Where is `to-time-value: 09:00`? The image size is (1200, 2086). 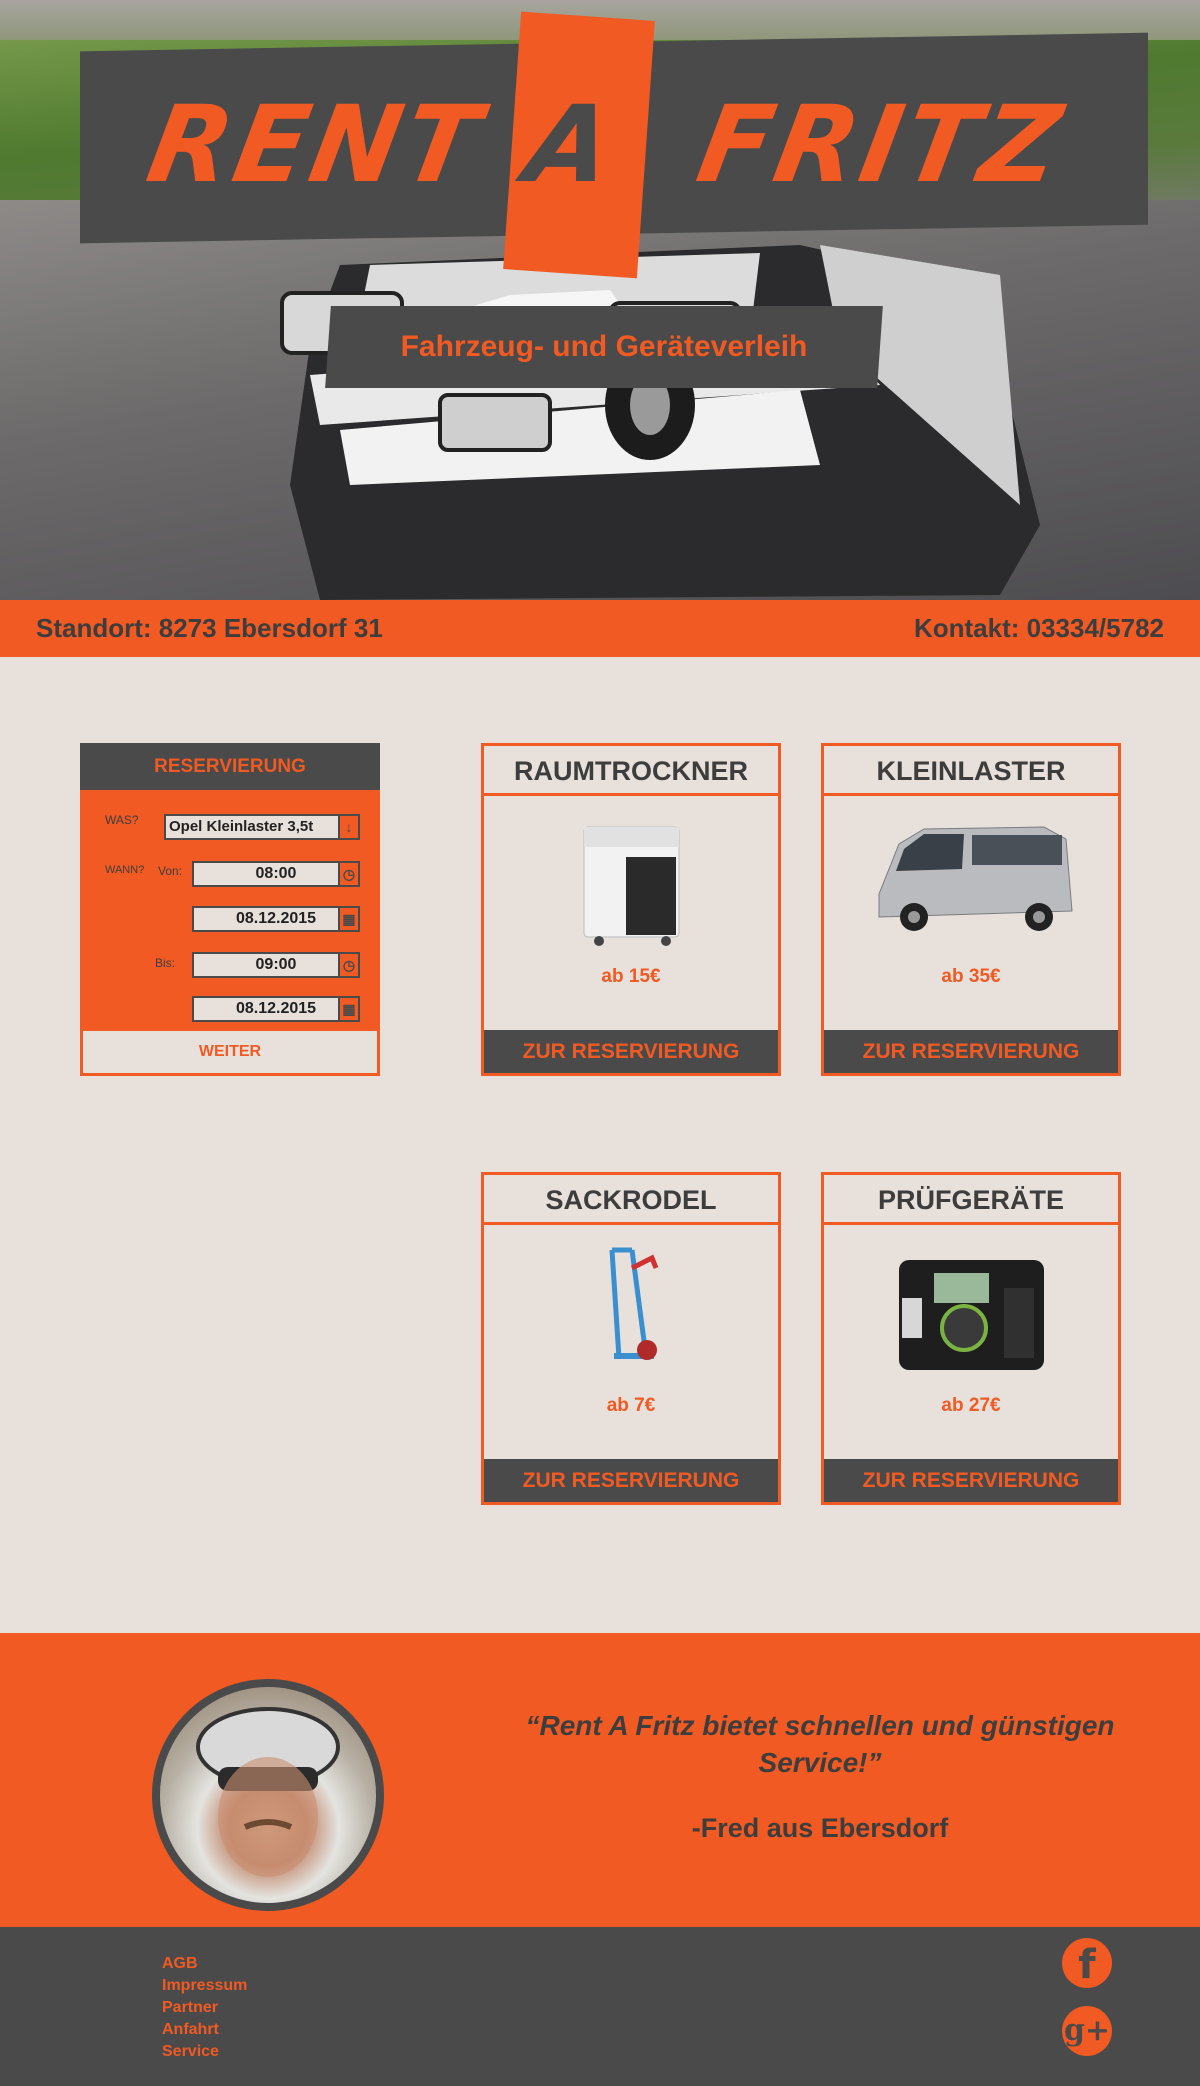 to-time-value: 09:00 is located at coordinates (276, 964).